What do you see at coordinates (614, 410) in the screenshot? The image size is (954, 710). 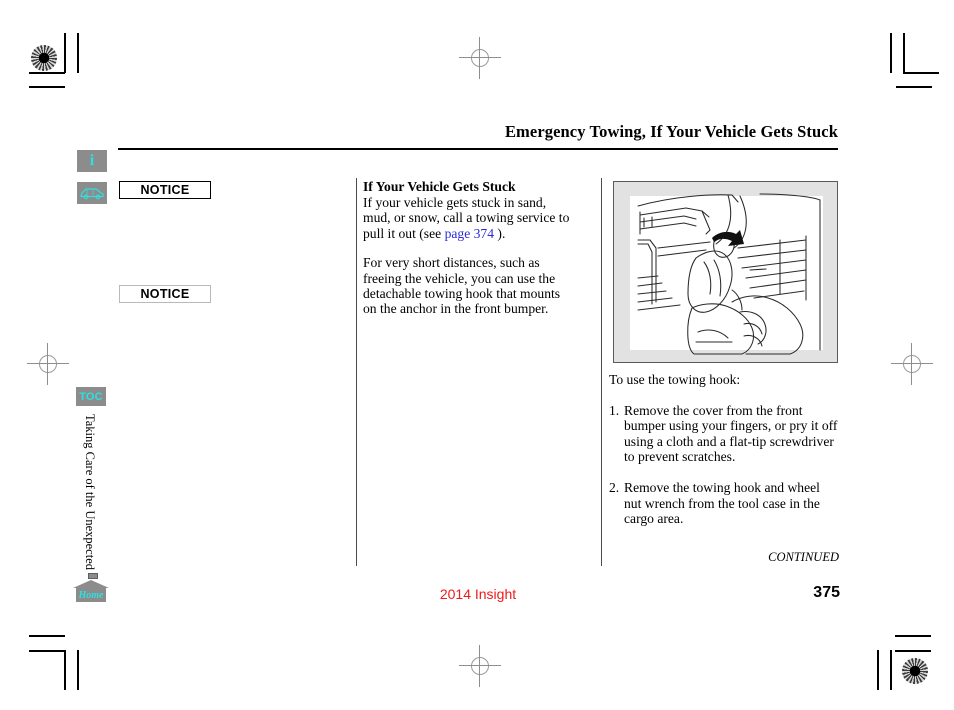 I see `step-1-number: 1.` at bounding box center [614, 410].